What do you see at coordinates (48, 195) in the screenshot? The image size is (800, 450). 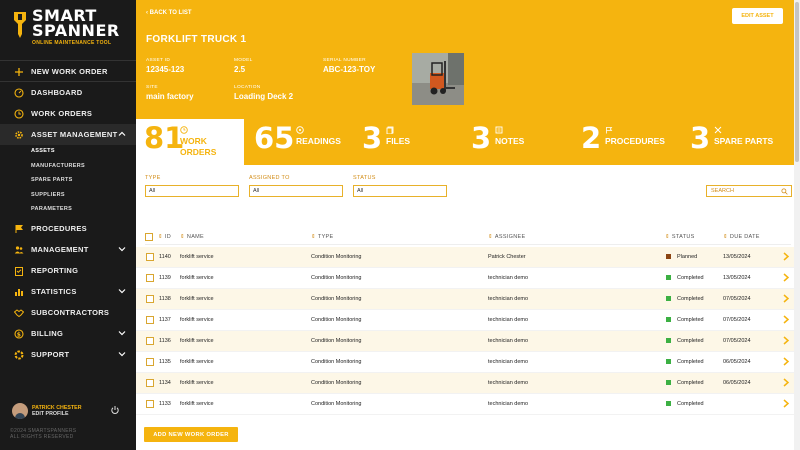 I see `sidebar-subitem-suppliers: SUPPLIERS` at bounding box center [48, 195].